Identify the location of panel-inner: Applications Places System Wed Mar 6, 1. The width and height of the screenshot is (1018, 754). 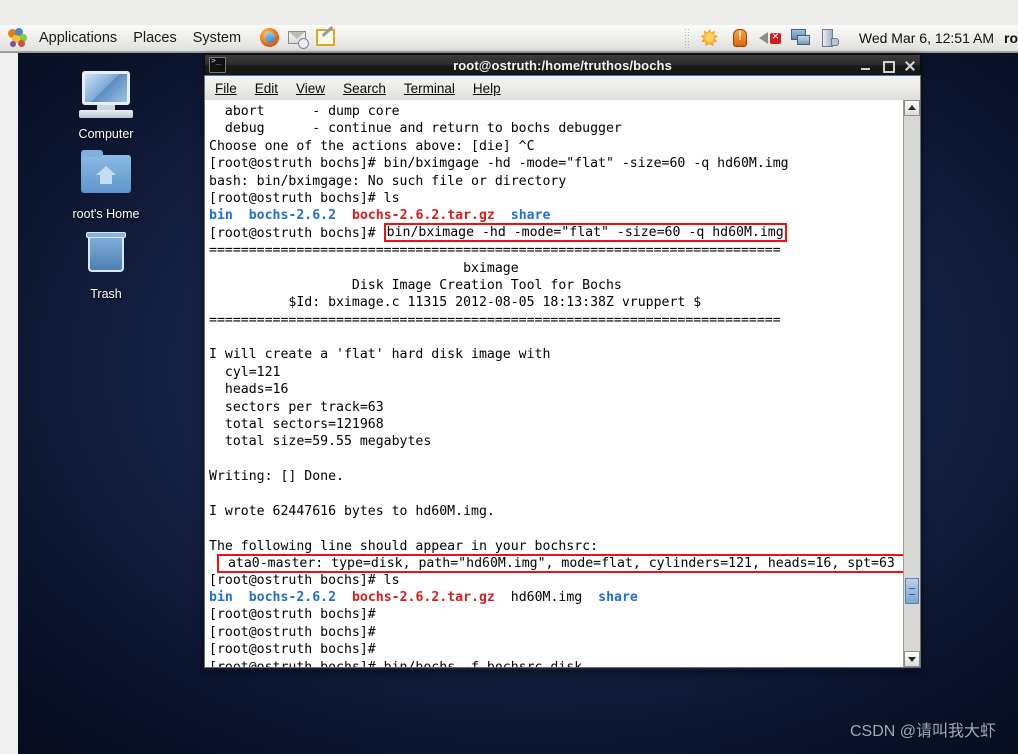
(509, 38).